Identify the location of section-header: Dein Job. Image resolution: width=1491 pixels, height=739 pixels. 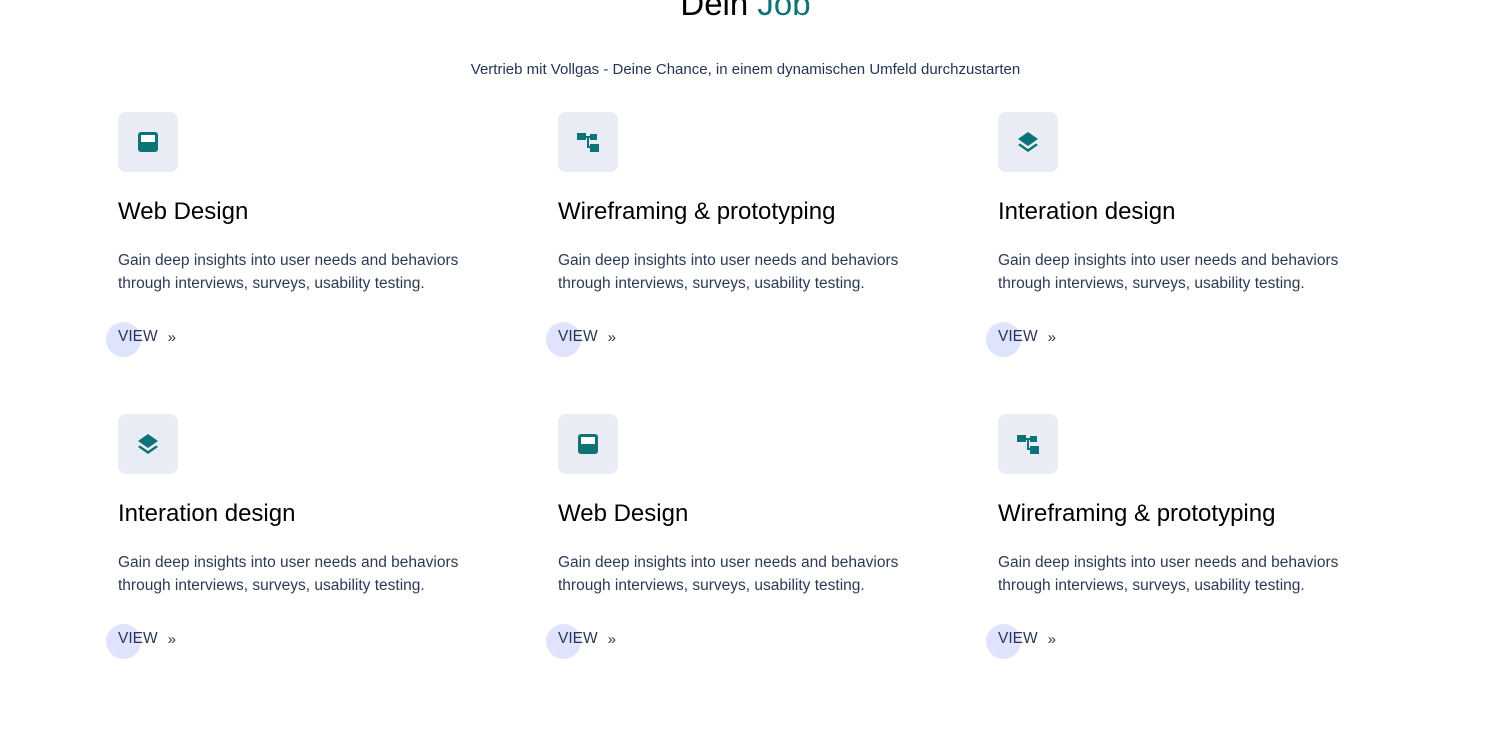
(745, 12).